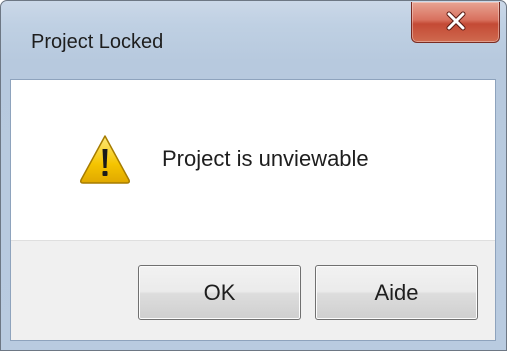 This screenshot has height=353, width=509. Describe the element at coordinates (105, 159) in the screenshot. I see `warning-icon` at that location.